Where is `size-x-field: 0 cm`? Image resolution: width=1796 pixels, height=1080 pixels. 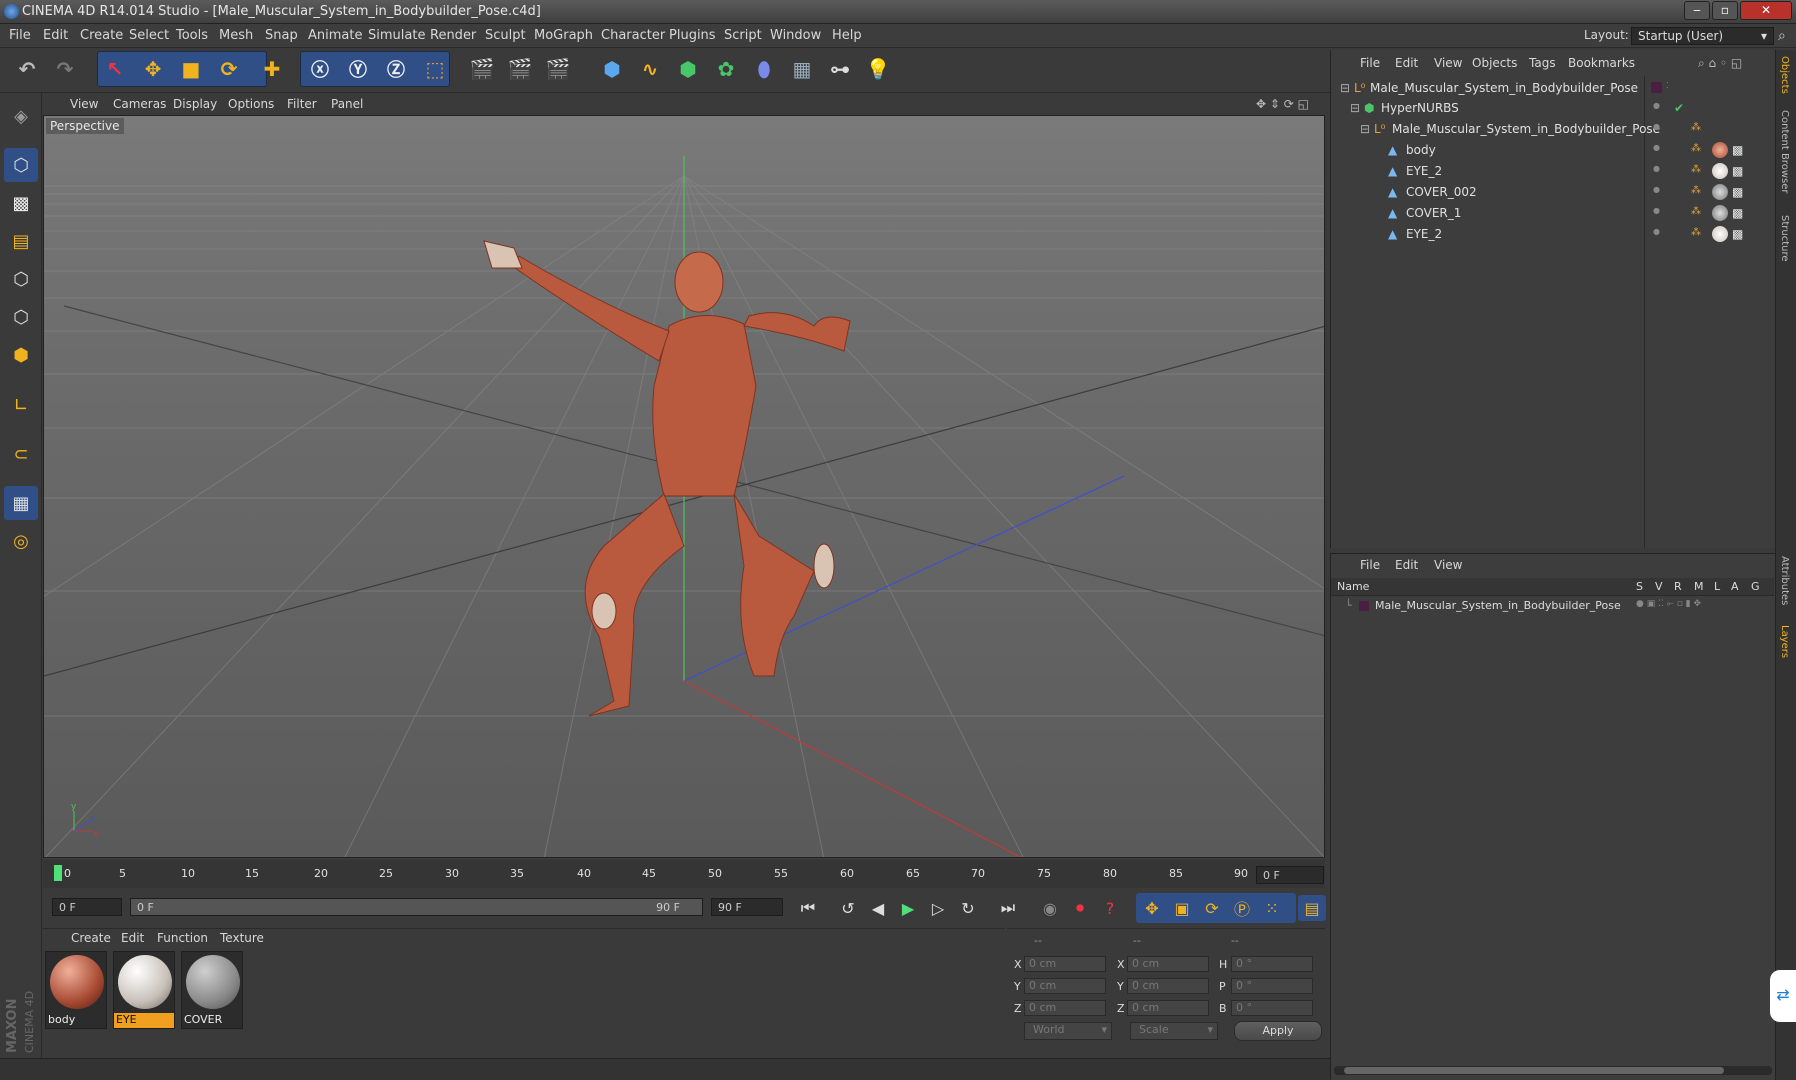 size-x-field: 0 cm is located at coordinates (1168, 964).